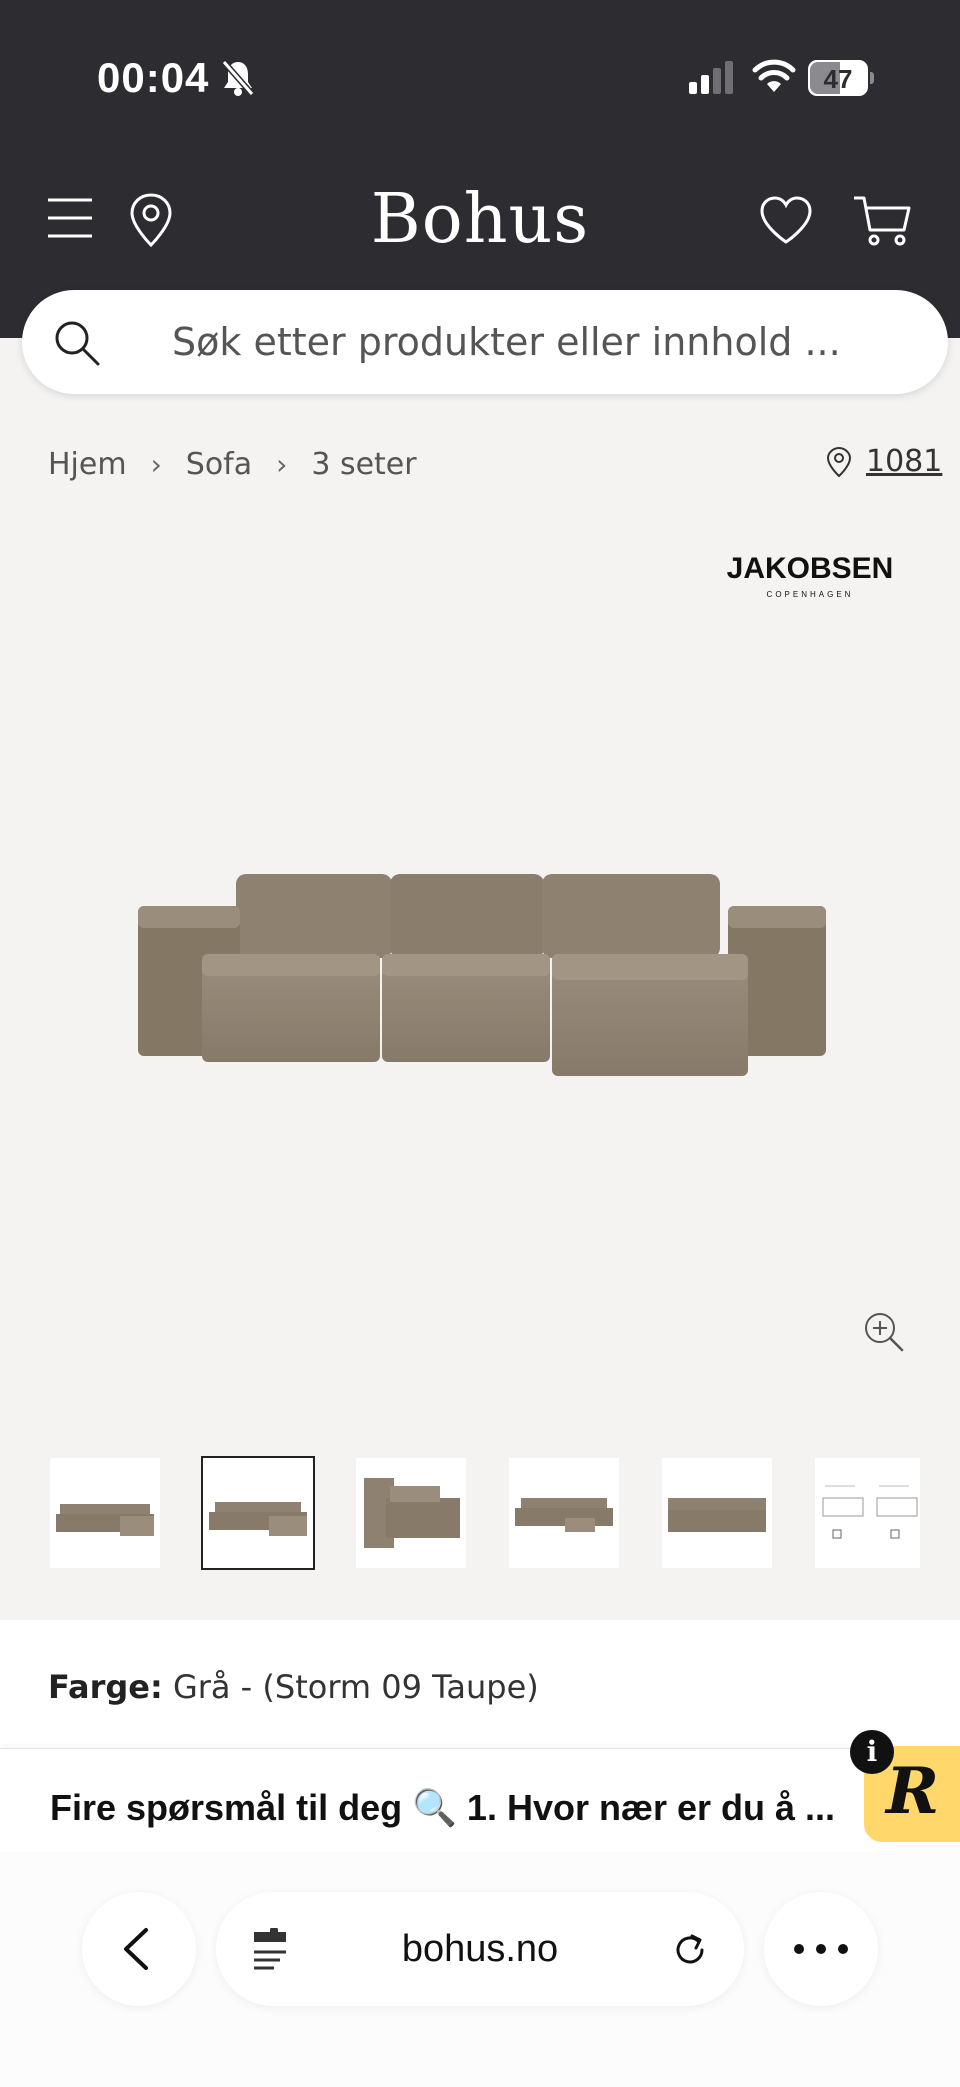 The image size is (960, 2087). Describe the element at coordinates (77, 343) in the screenshot. I see `search-icon` at that location.